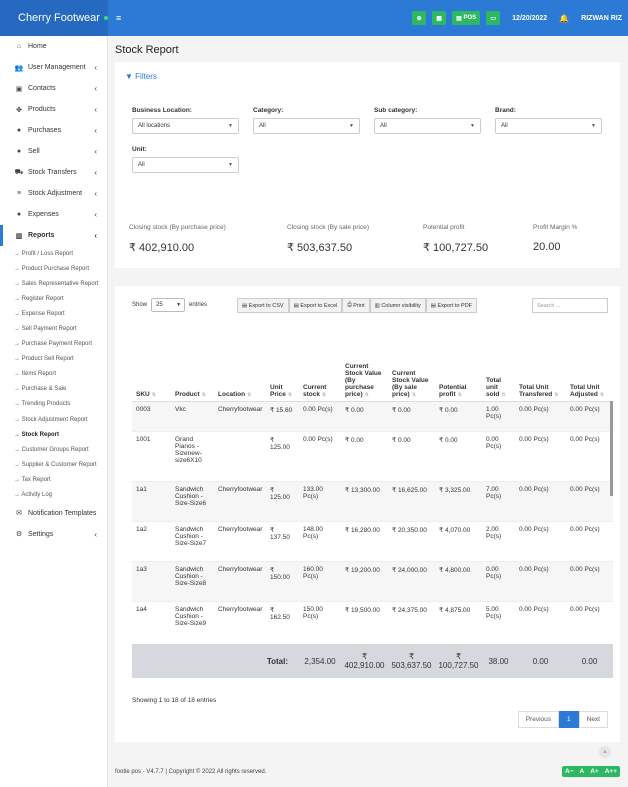 The image size is (628, 787). Describe the element at coordinates (263, 305) in the screenshot. I see `export-csv-button: ▤ Export to CSV` at that location.